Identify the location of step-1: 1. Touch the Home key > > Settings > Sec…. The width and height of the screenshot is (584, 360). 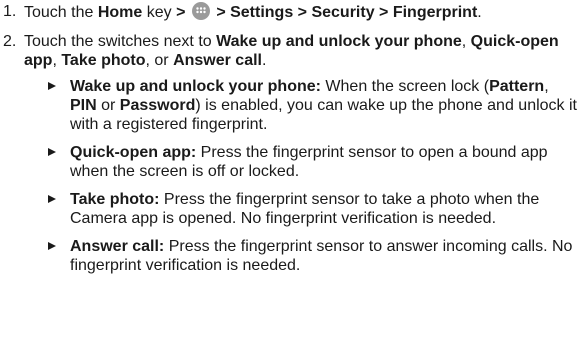
(289, 12).